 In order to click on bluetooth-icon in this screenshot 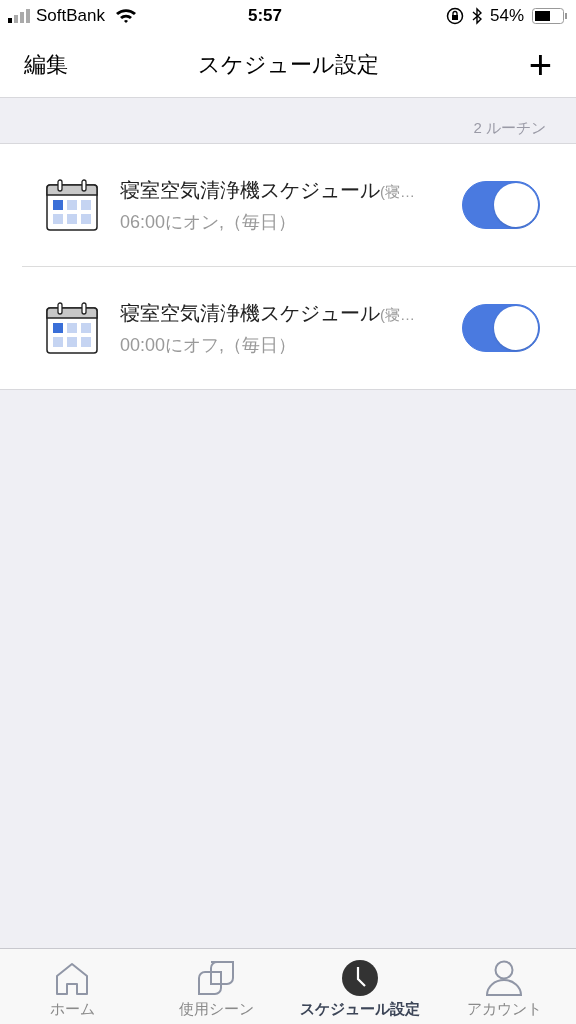, I will do `click(476, 16)`.